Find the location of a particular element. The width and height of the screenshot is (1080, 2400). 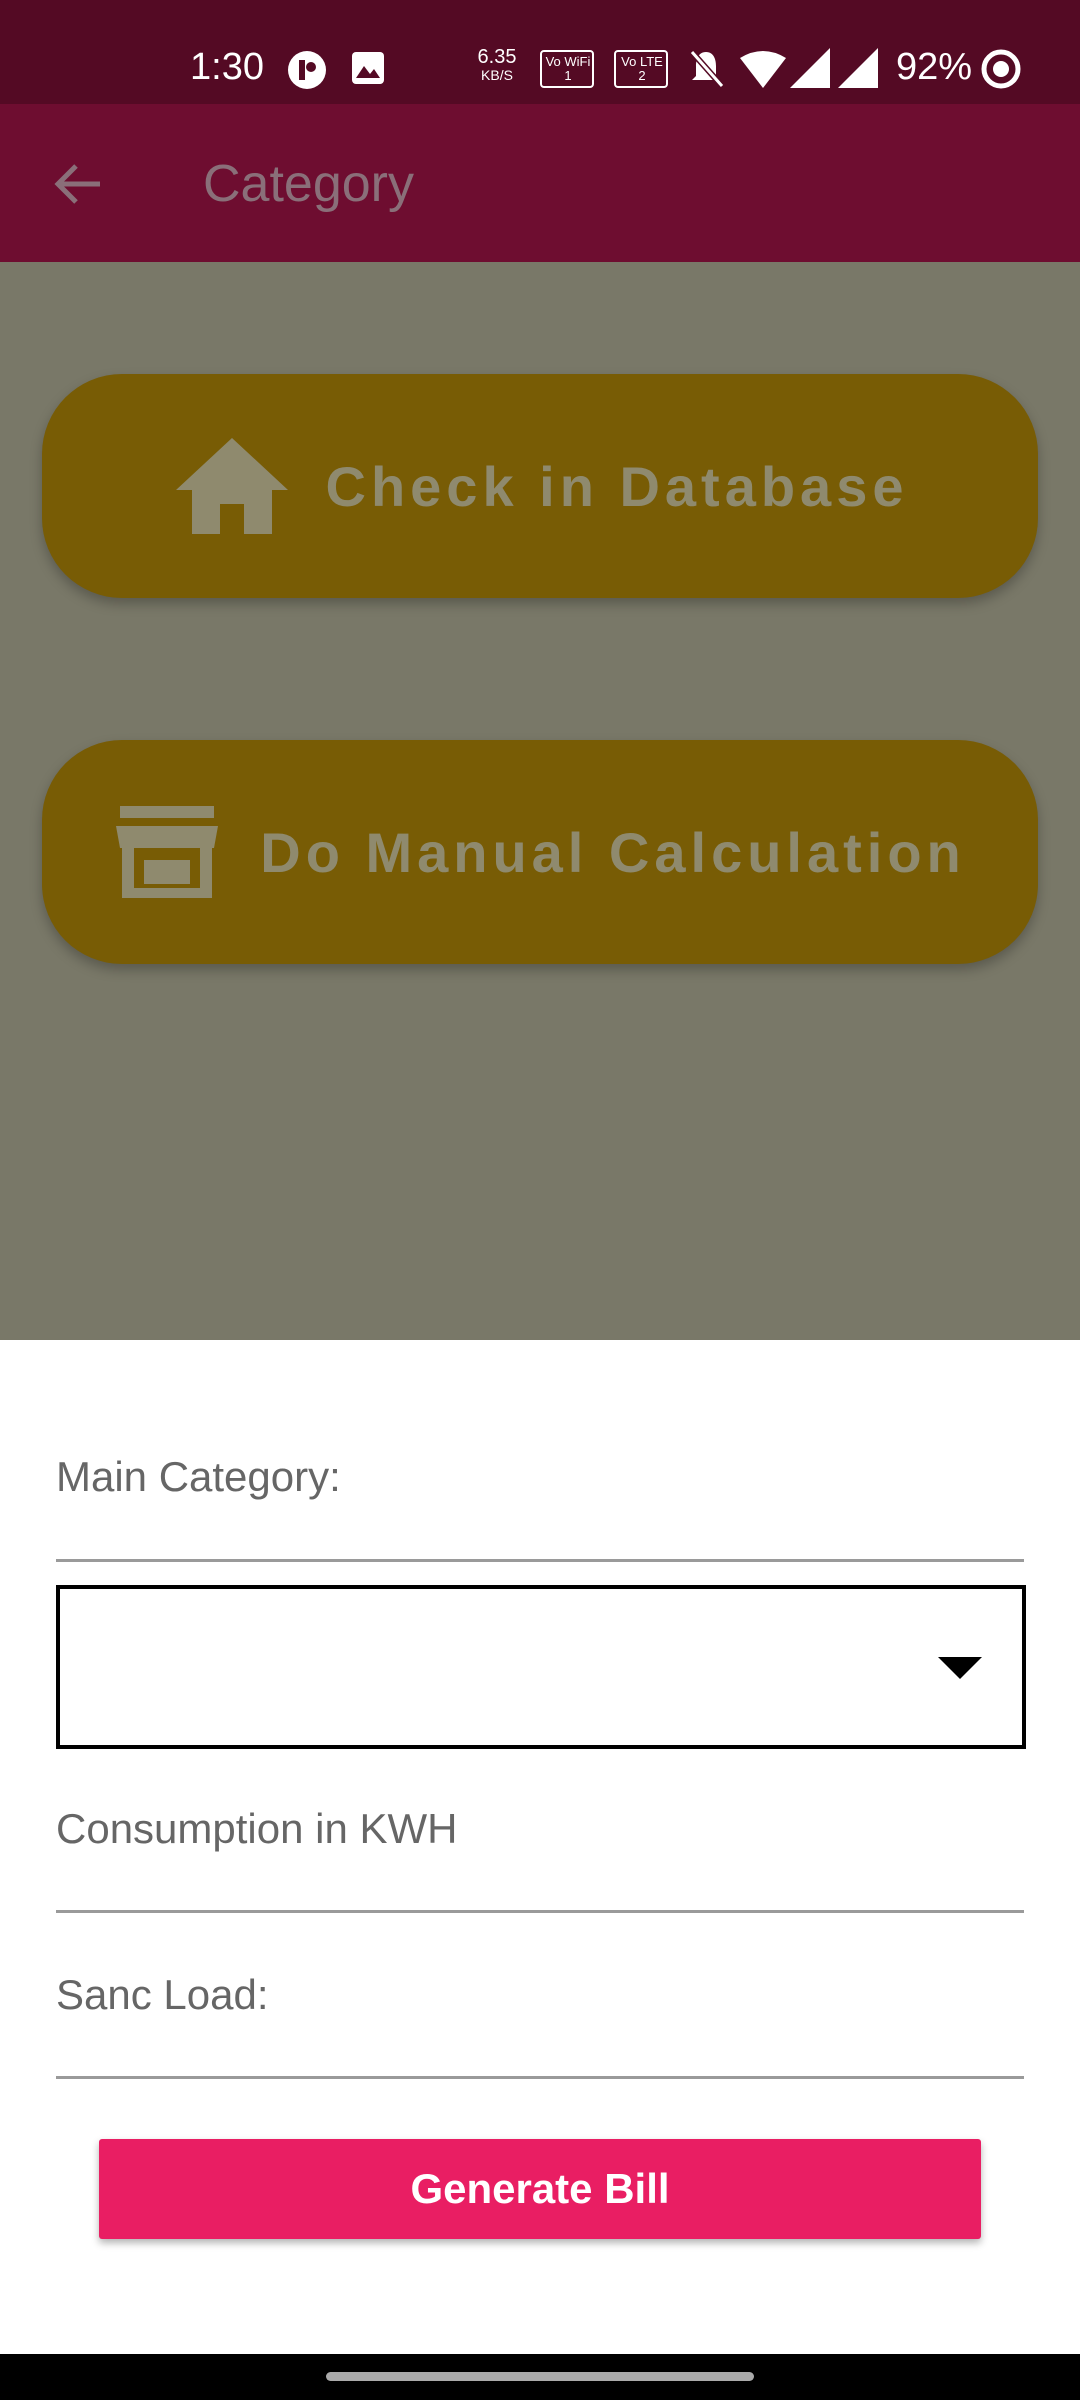

home-gesture-handle is located at coordinates (540, 2376).